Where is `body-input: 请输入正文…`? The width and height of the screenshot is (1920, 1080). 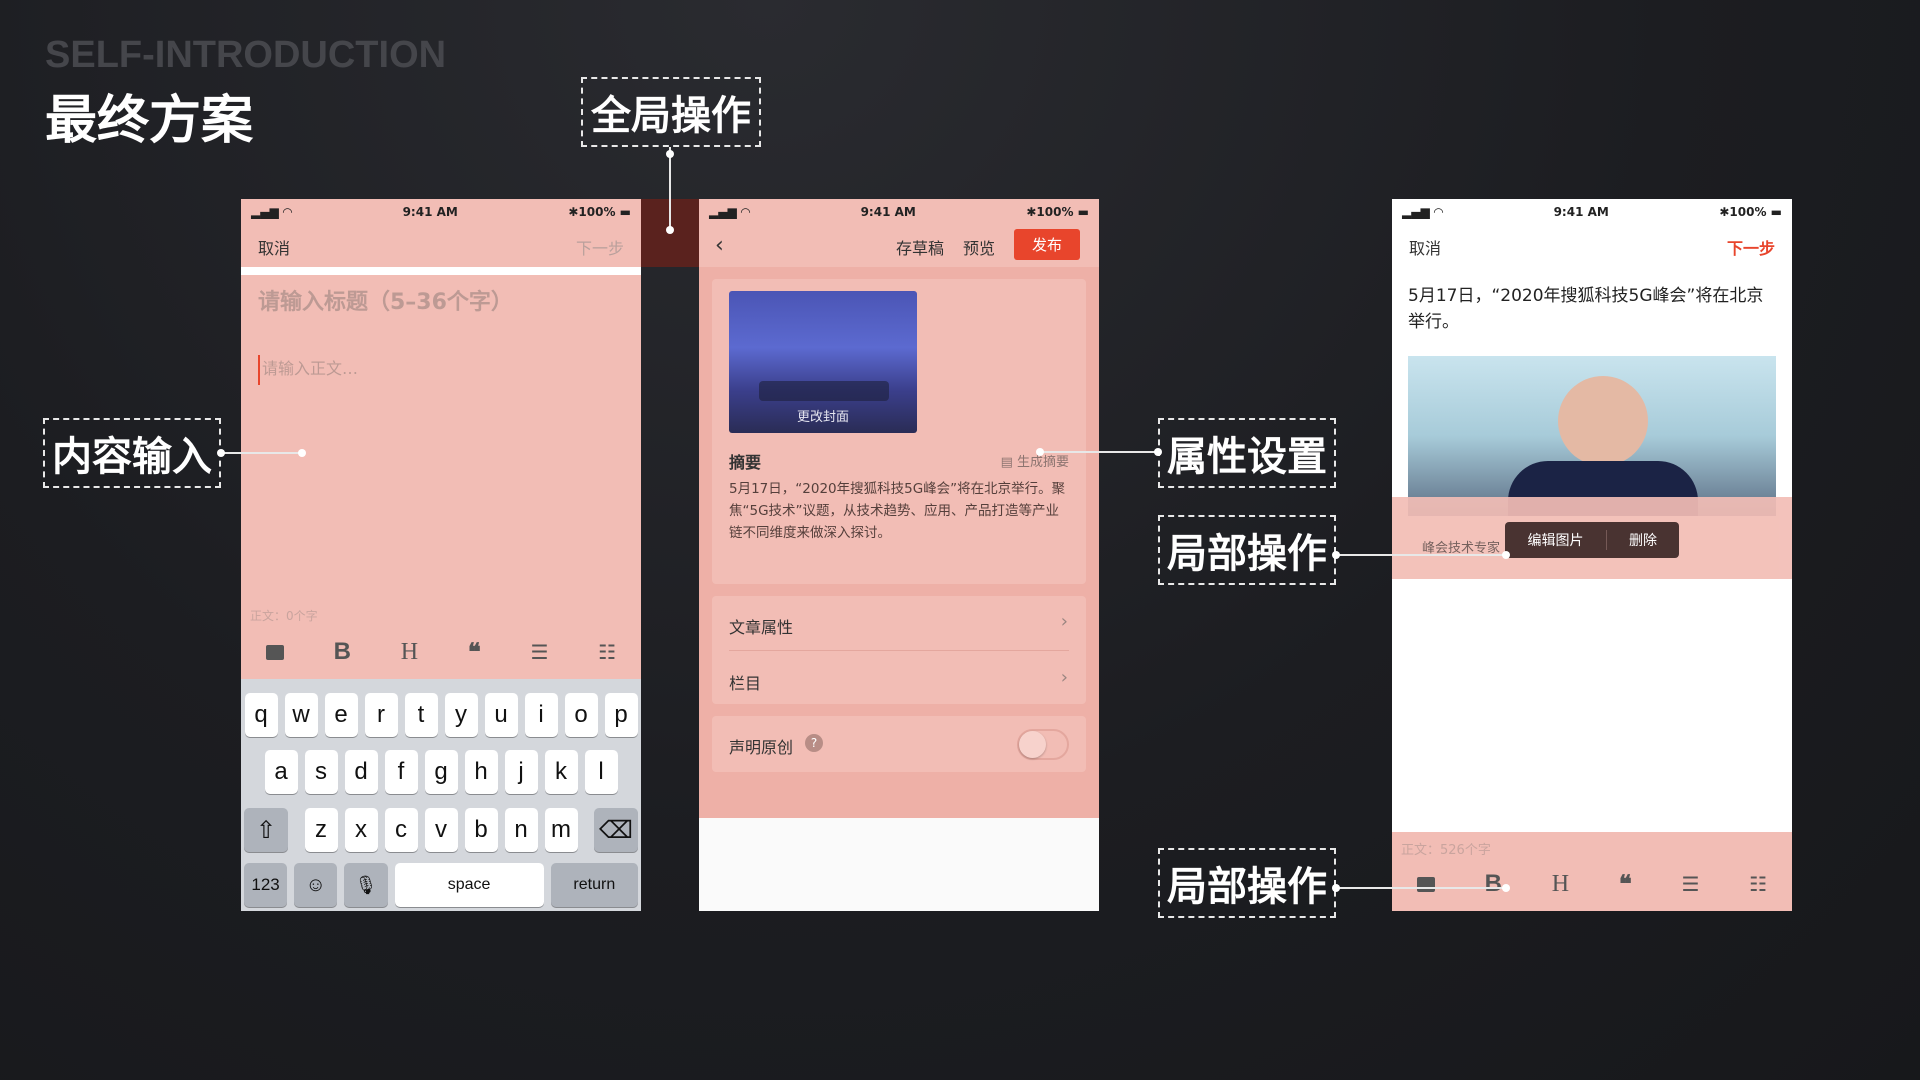
body-input: 请输入正文… is located at coordinates (438, 370).